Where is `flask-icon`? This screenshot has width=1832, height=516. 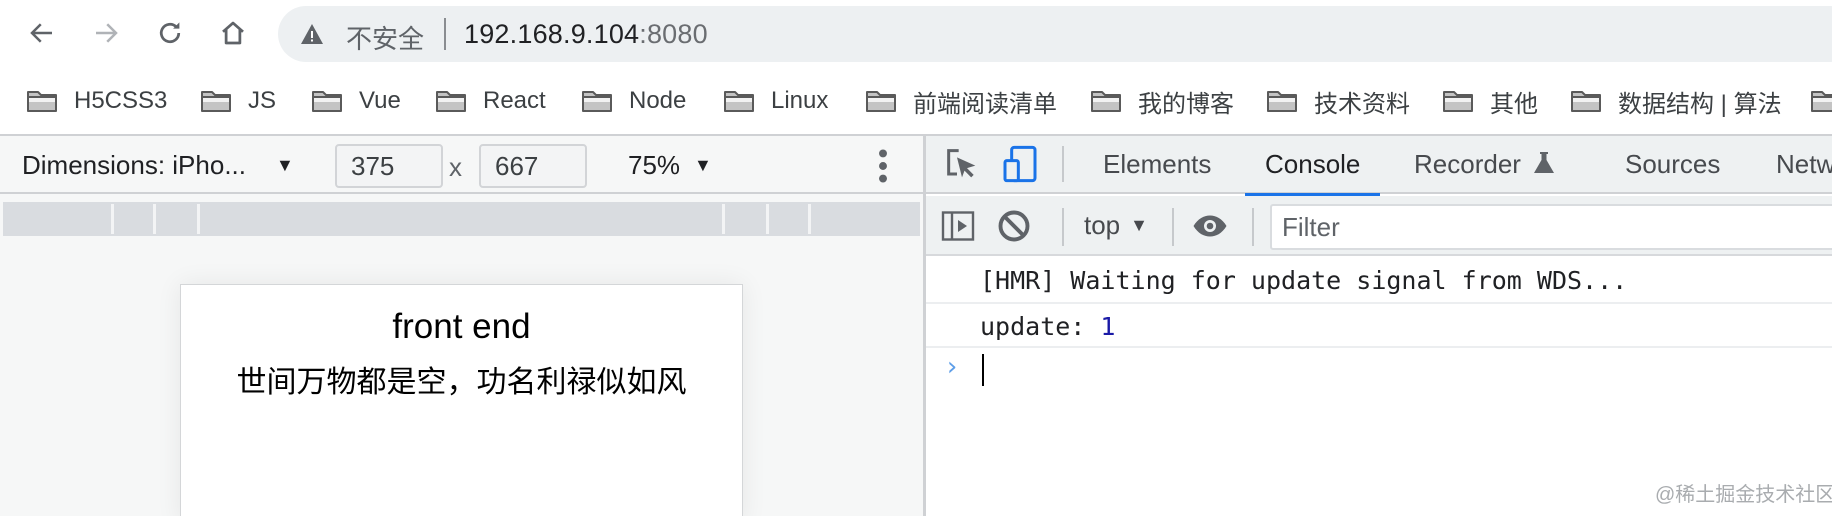
flask-icon is located at coordinates (1543, 162).